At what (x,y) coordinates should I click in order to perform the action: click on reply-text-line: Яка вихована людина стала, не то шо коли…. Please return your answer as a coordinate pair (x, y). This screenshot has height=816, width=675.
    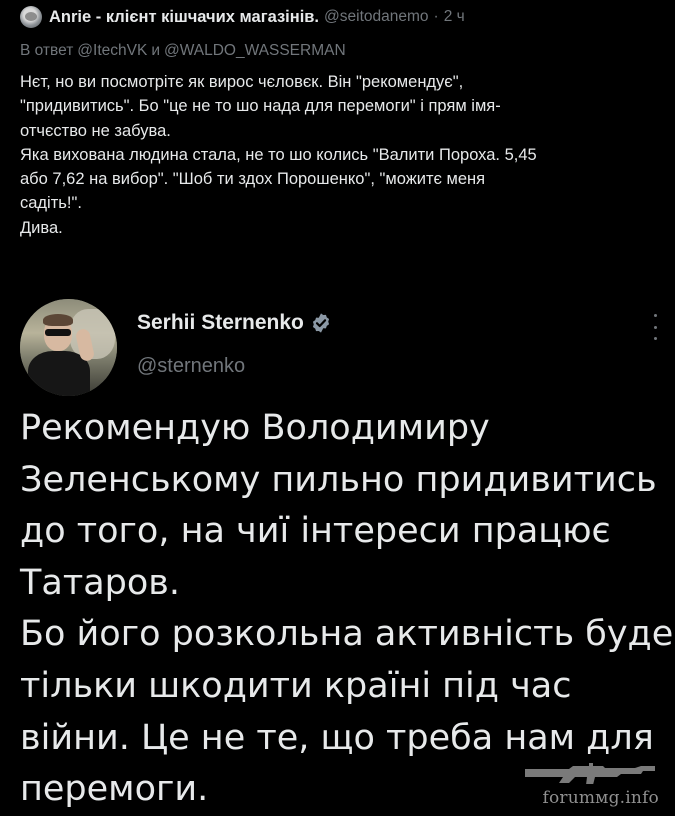
    Looking at the image, I should click on (278, 154).